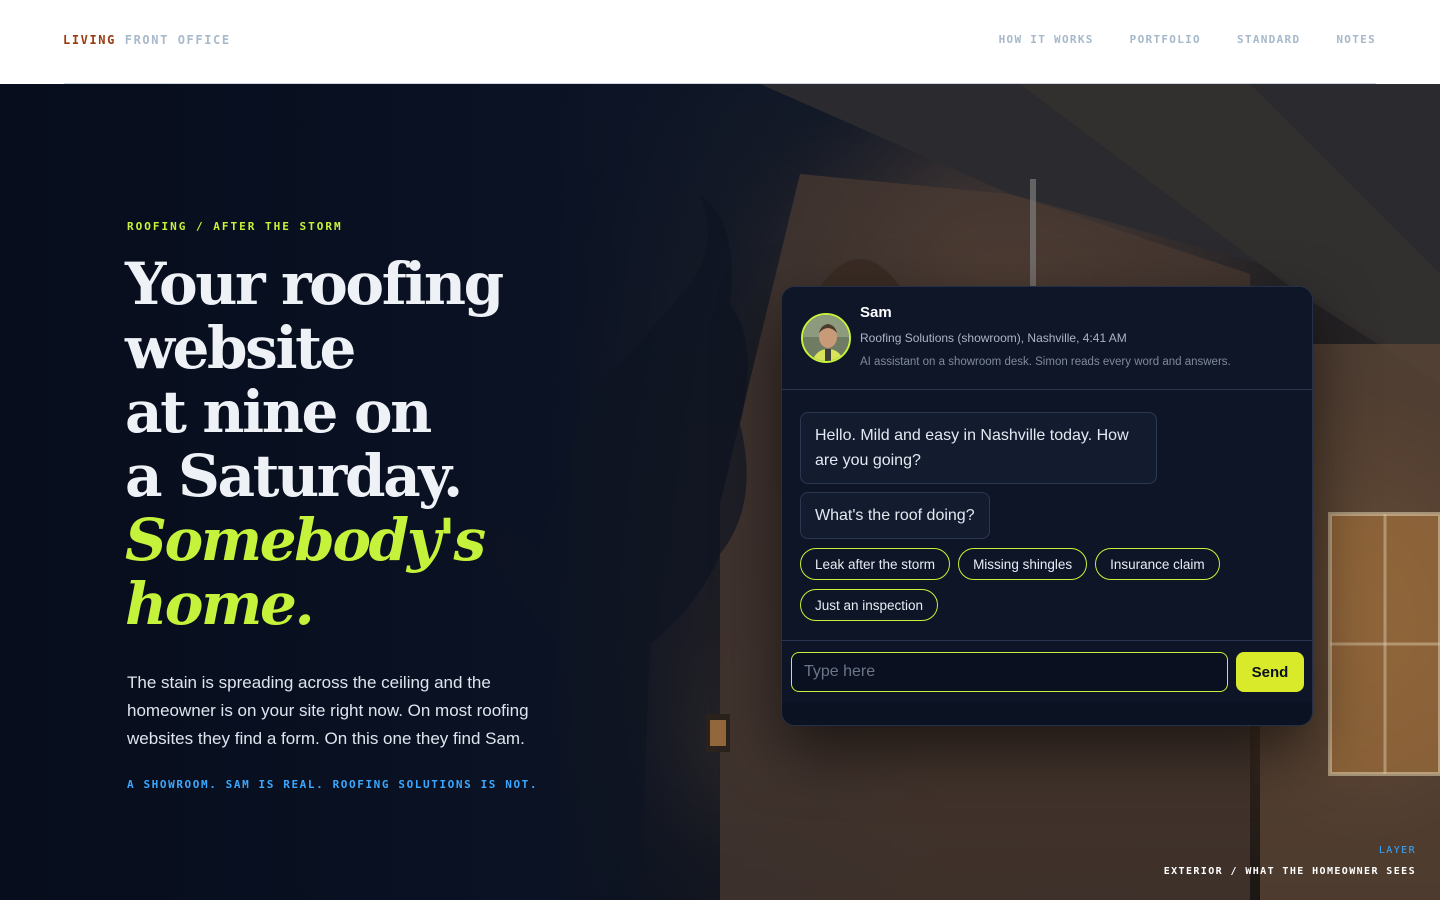  I want to click on brand-front-office: FRONT OFFICE, so click(177, 40).